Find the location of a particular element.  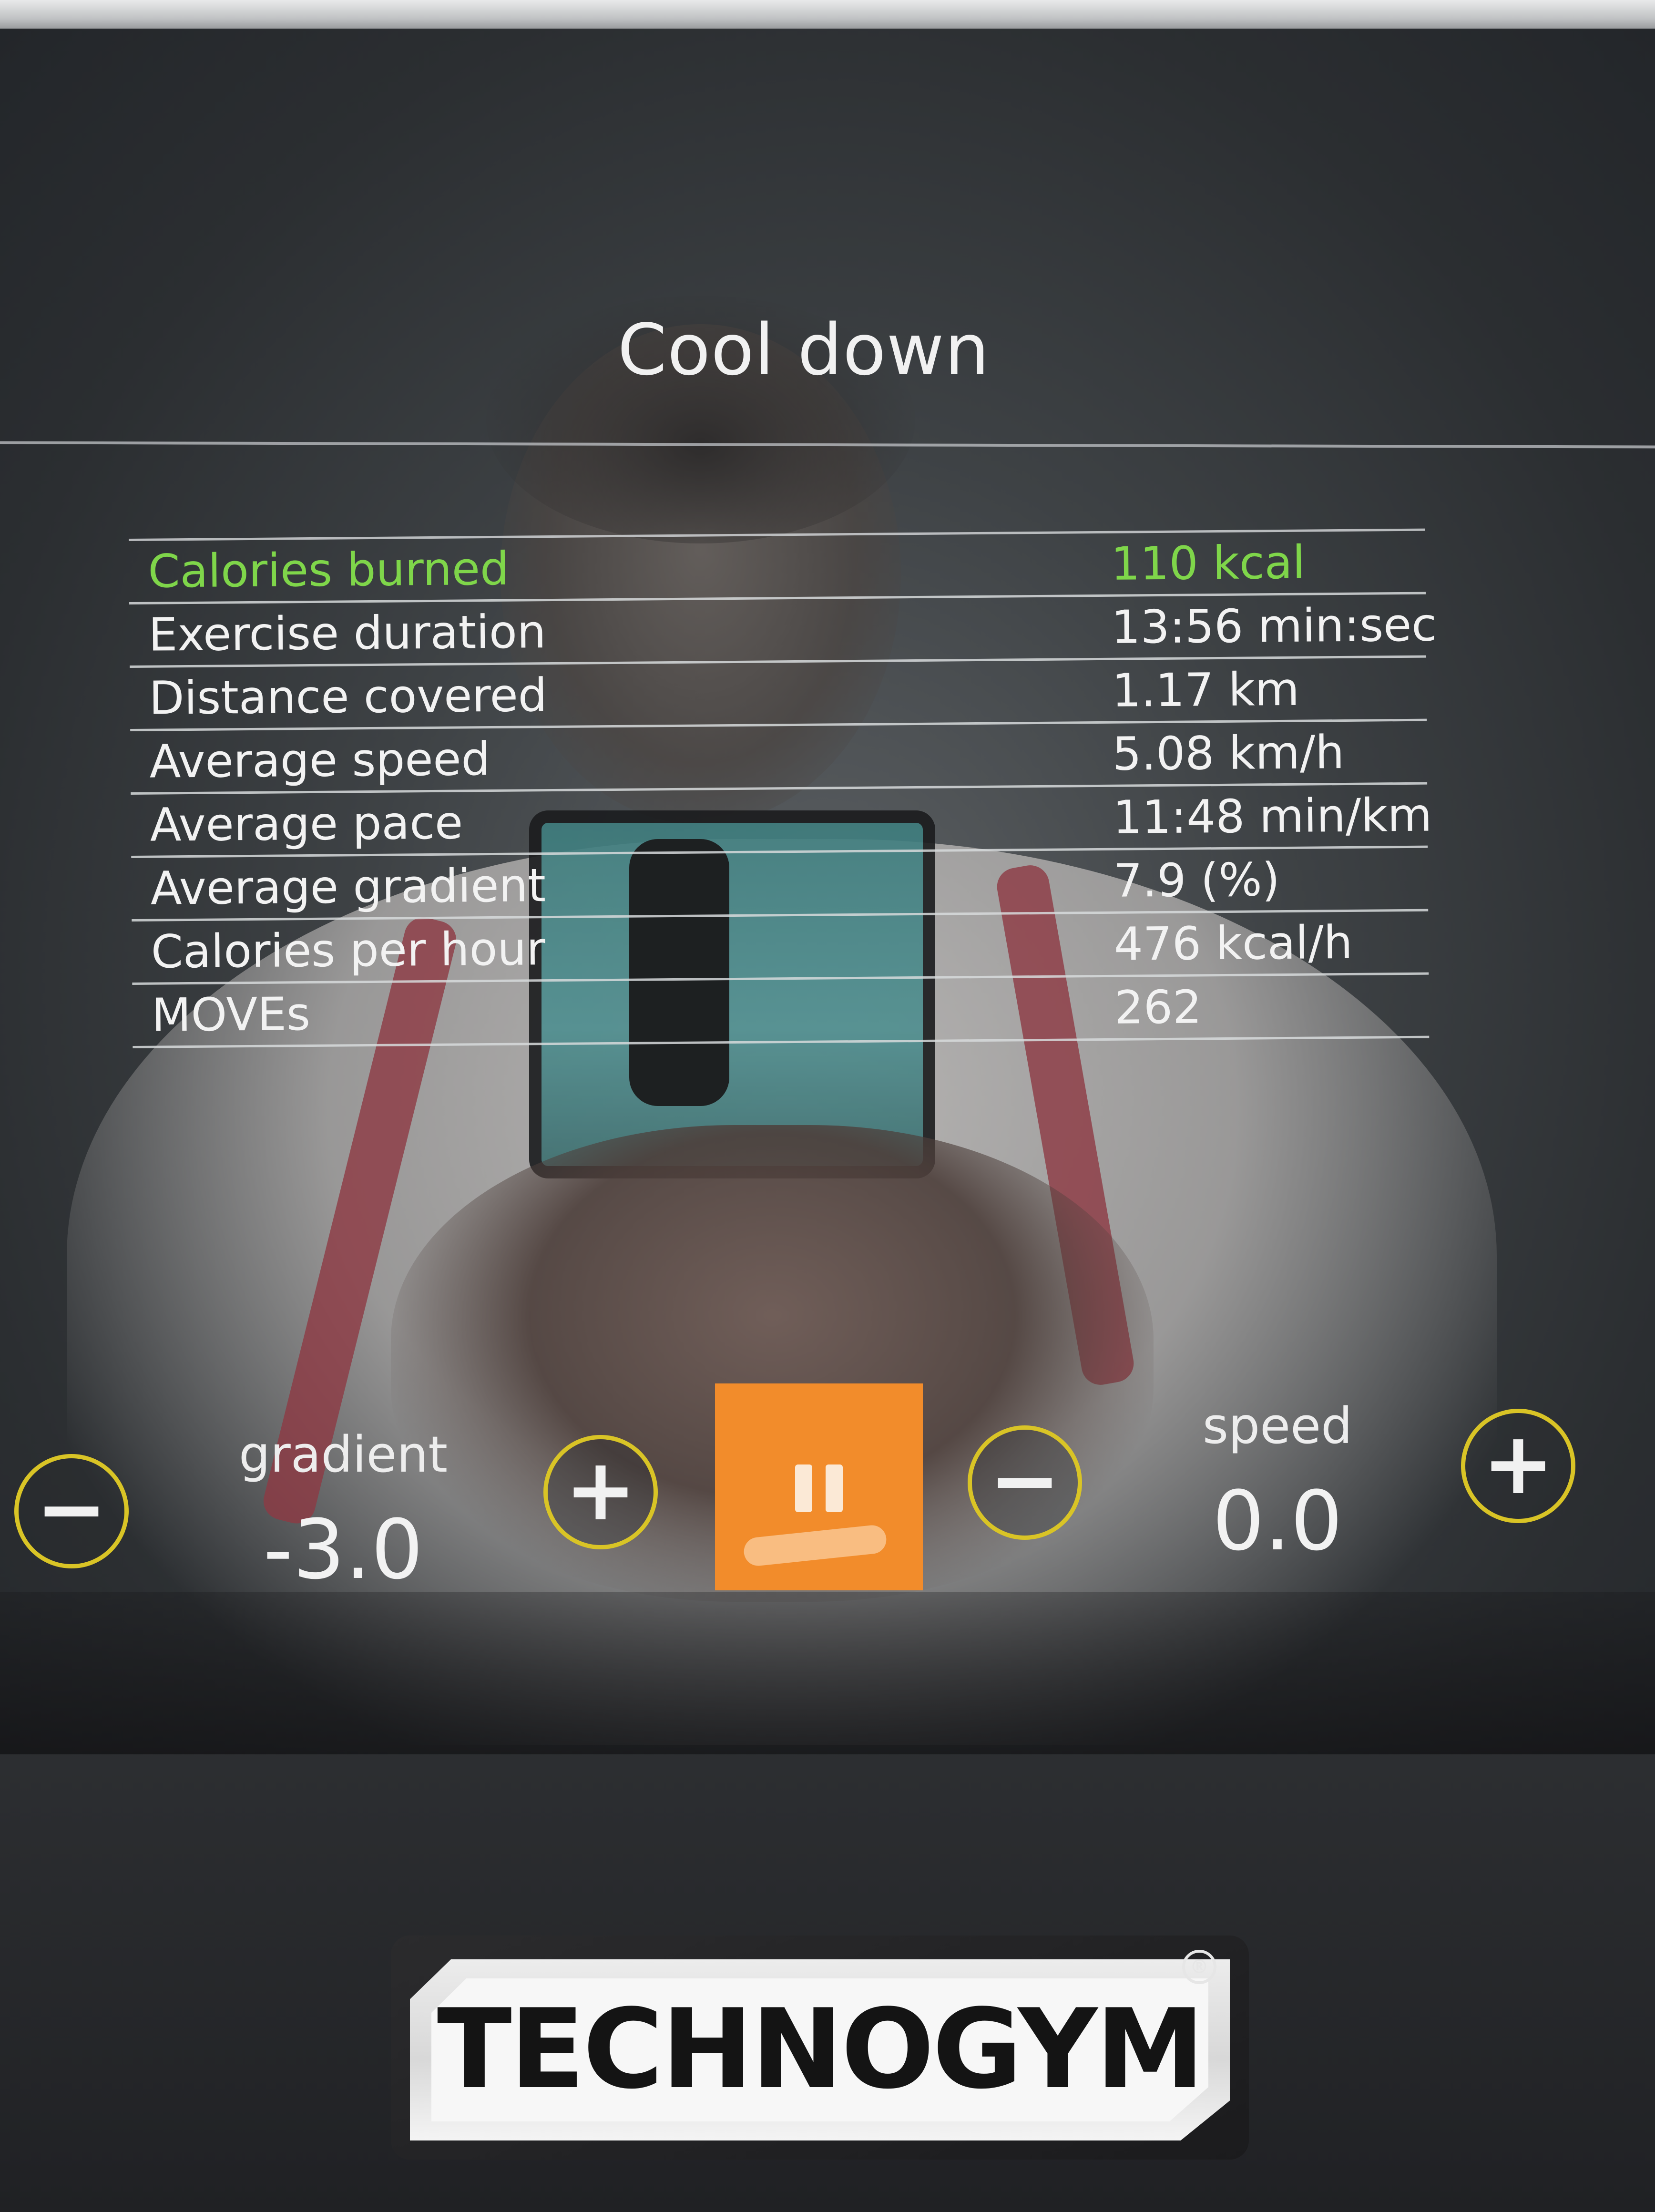

screen-bottom-shade is located at coordinates (828, 1673).